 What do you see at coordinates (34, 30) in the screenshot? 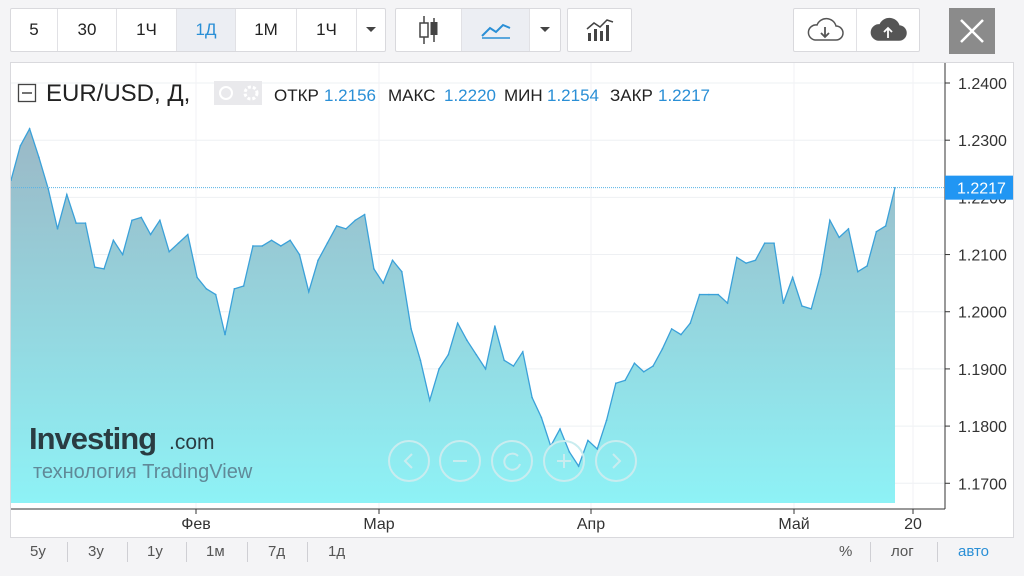
I see `interval-5-button: 5` at bounding box center [34, 30].